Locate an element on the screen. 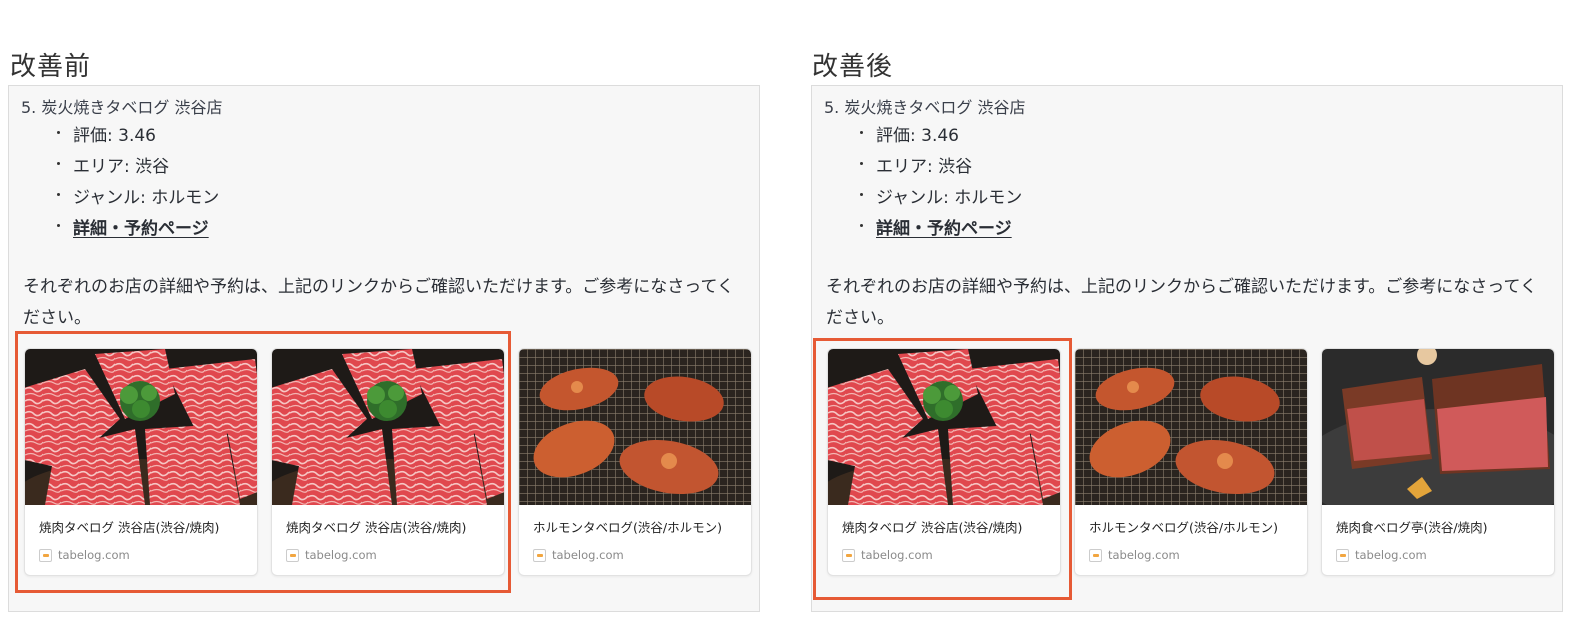 The image size is (1593, 627). steak-cut-image is located at coordinates (1438, 427).